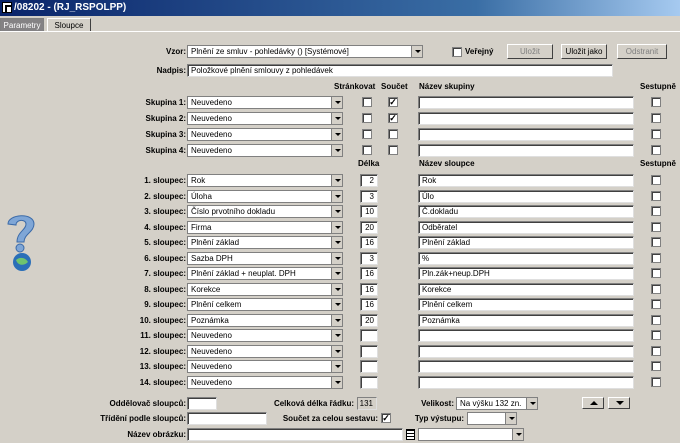 The width and height of the screenshot is (680, 443). Describe the element at coordinates (369, 211) in the screenshot. I see `column-length-input: 10` at that location.